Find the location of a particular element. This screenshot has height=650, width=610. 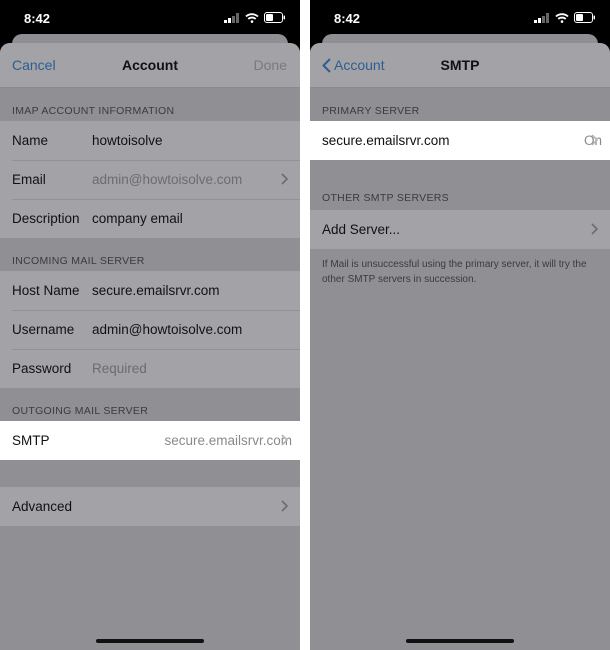

username-label: Username is located at coordinates (43, 329).